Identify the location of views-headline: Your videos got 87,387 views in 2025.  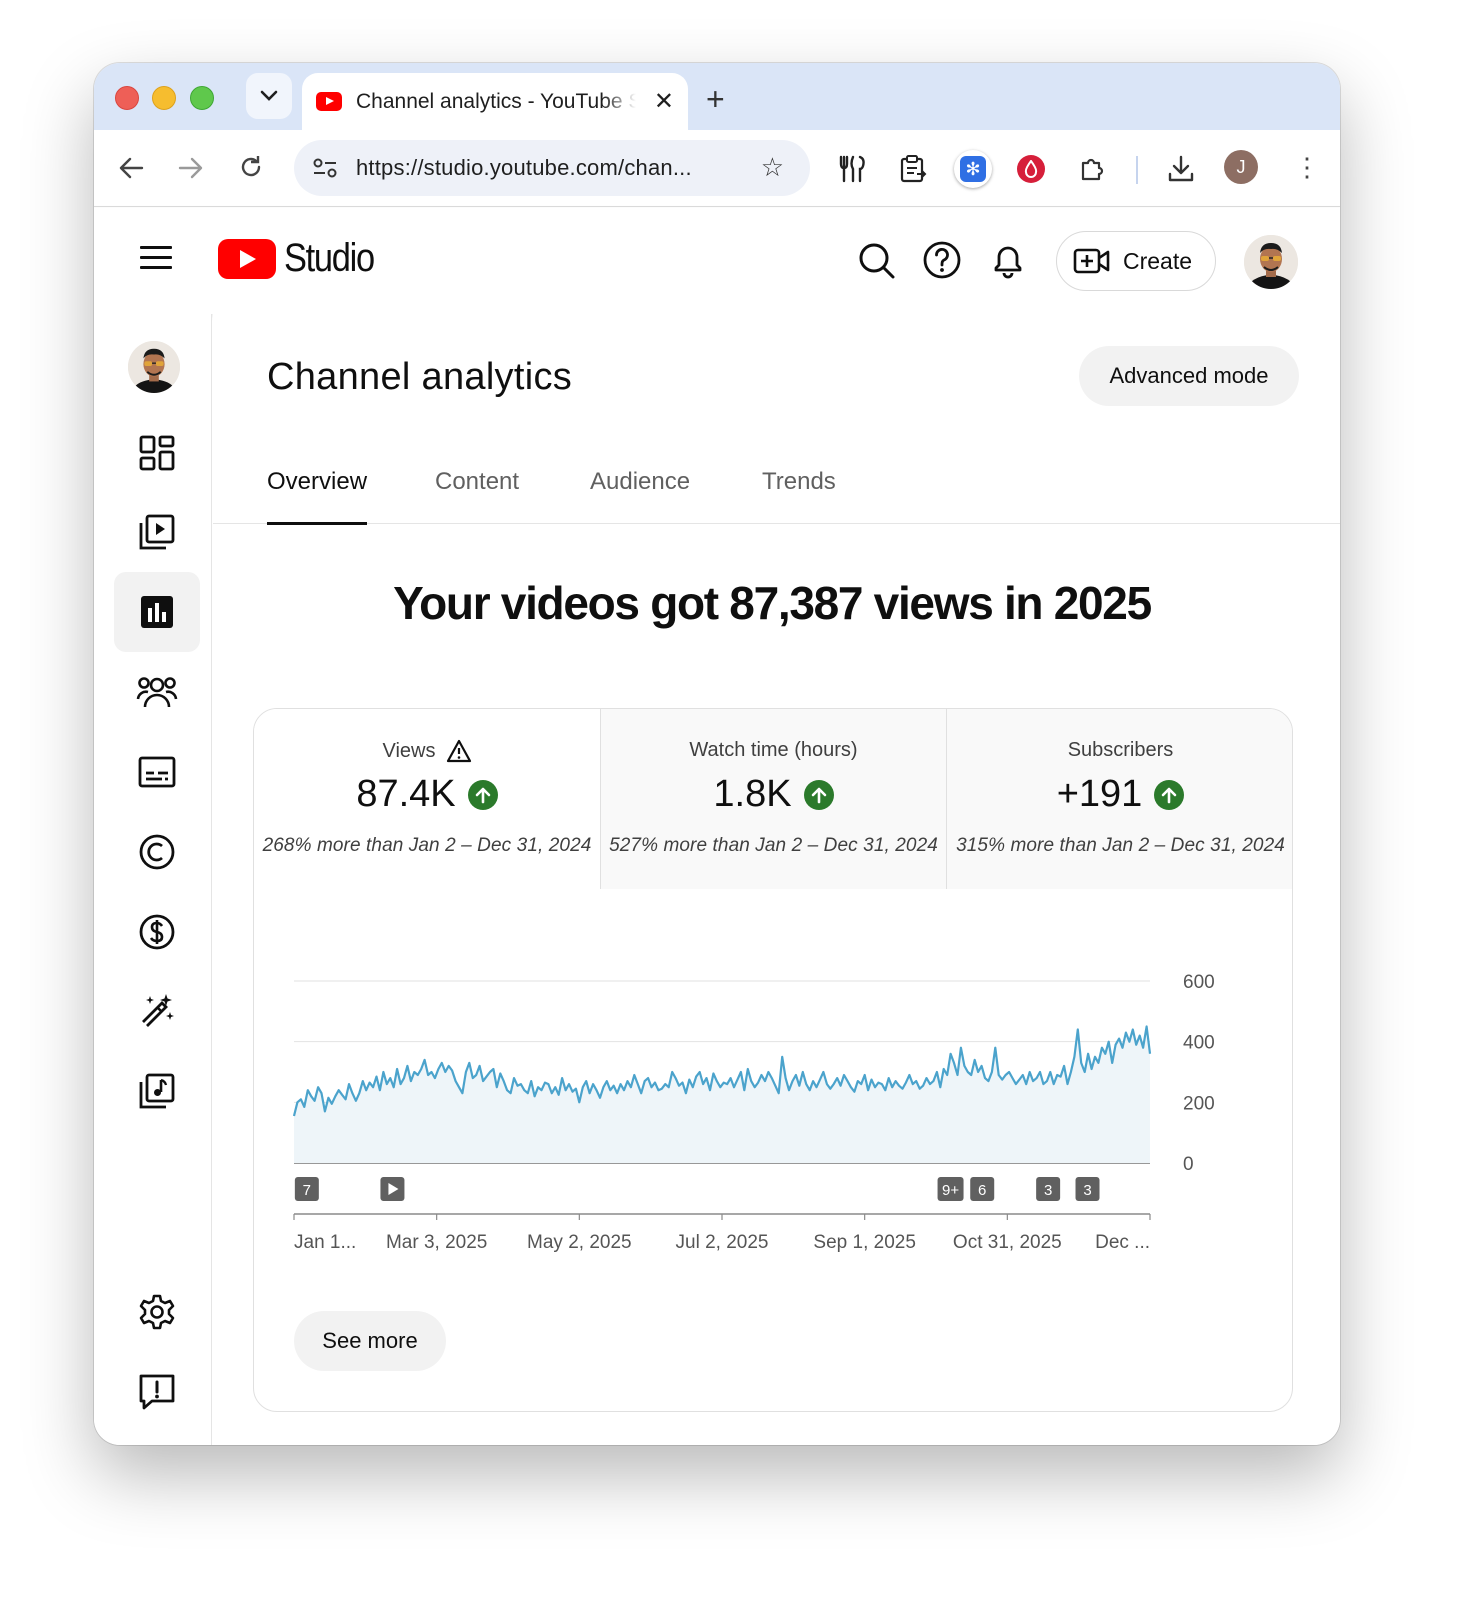
(772, 603).